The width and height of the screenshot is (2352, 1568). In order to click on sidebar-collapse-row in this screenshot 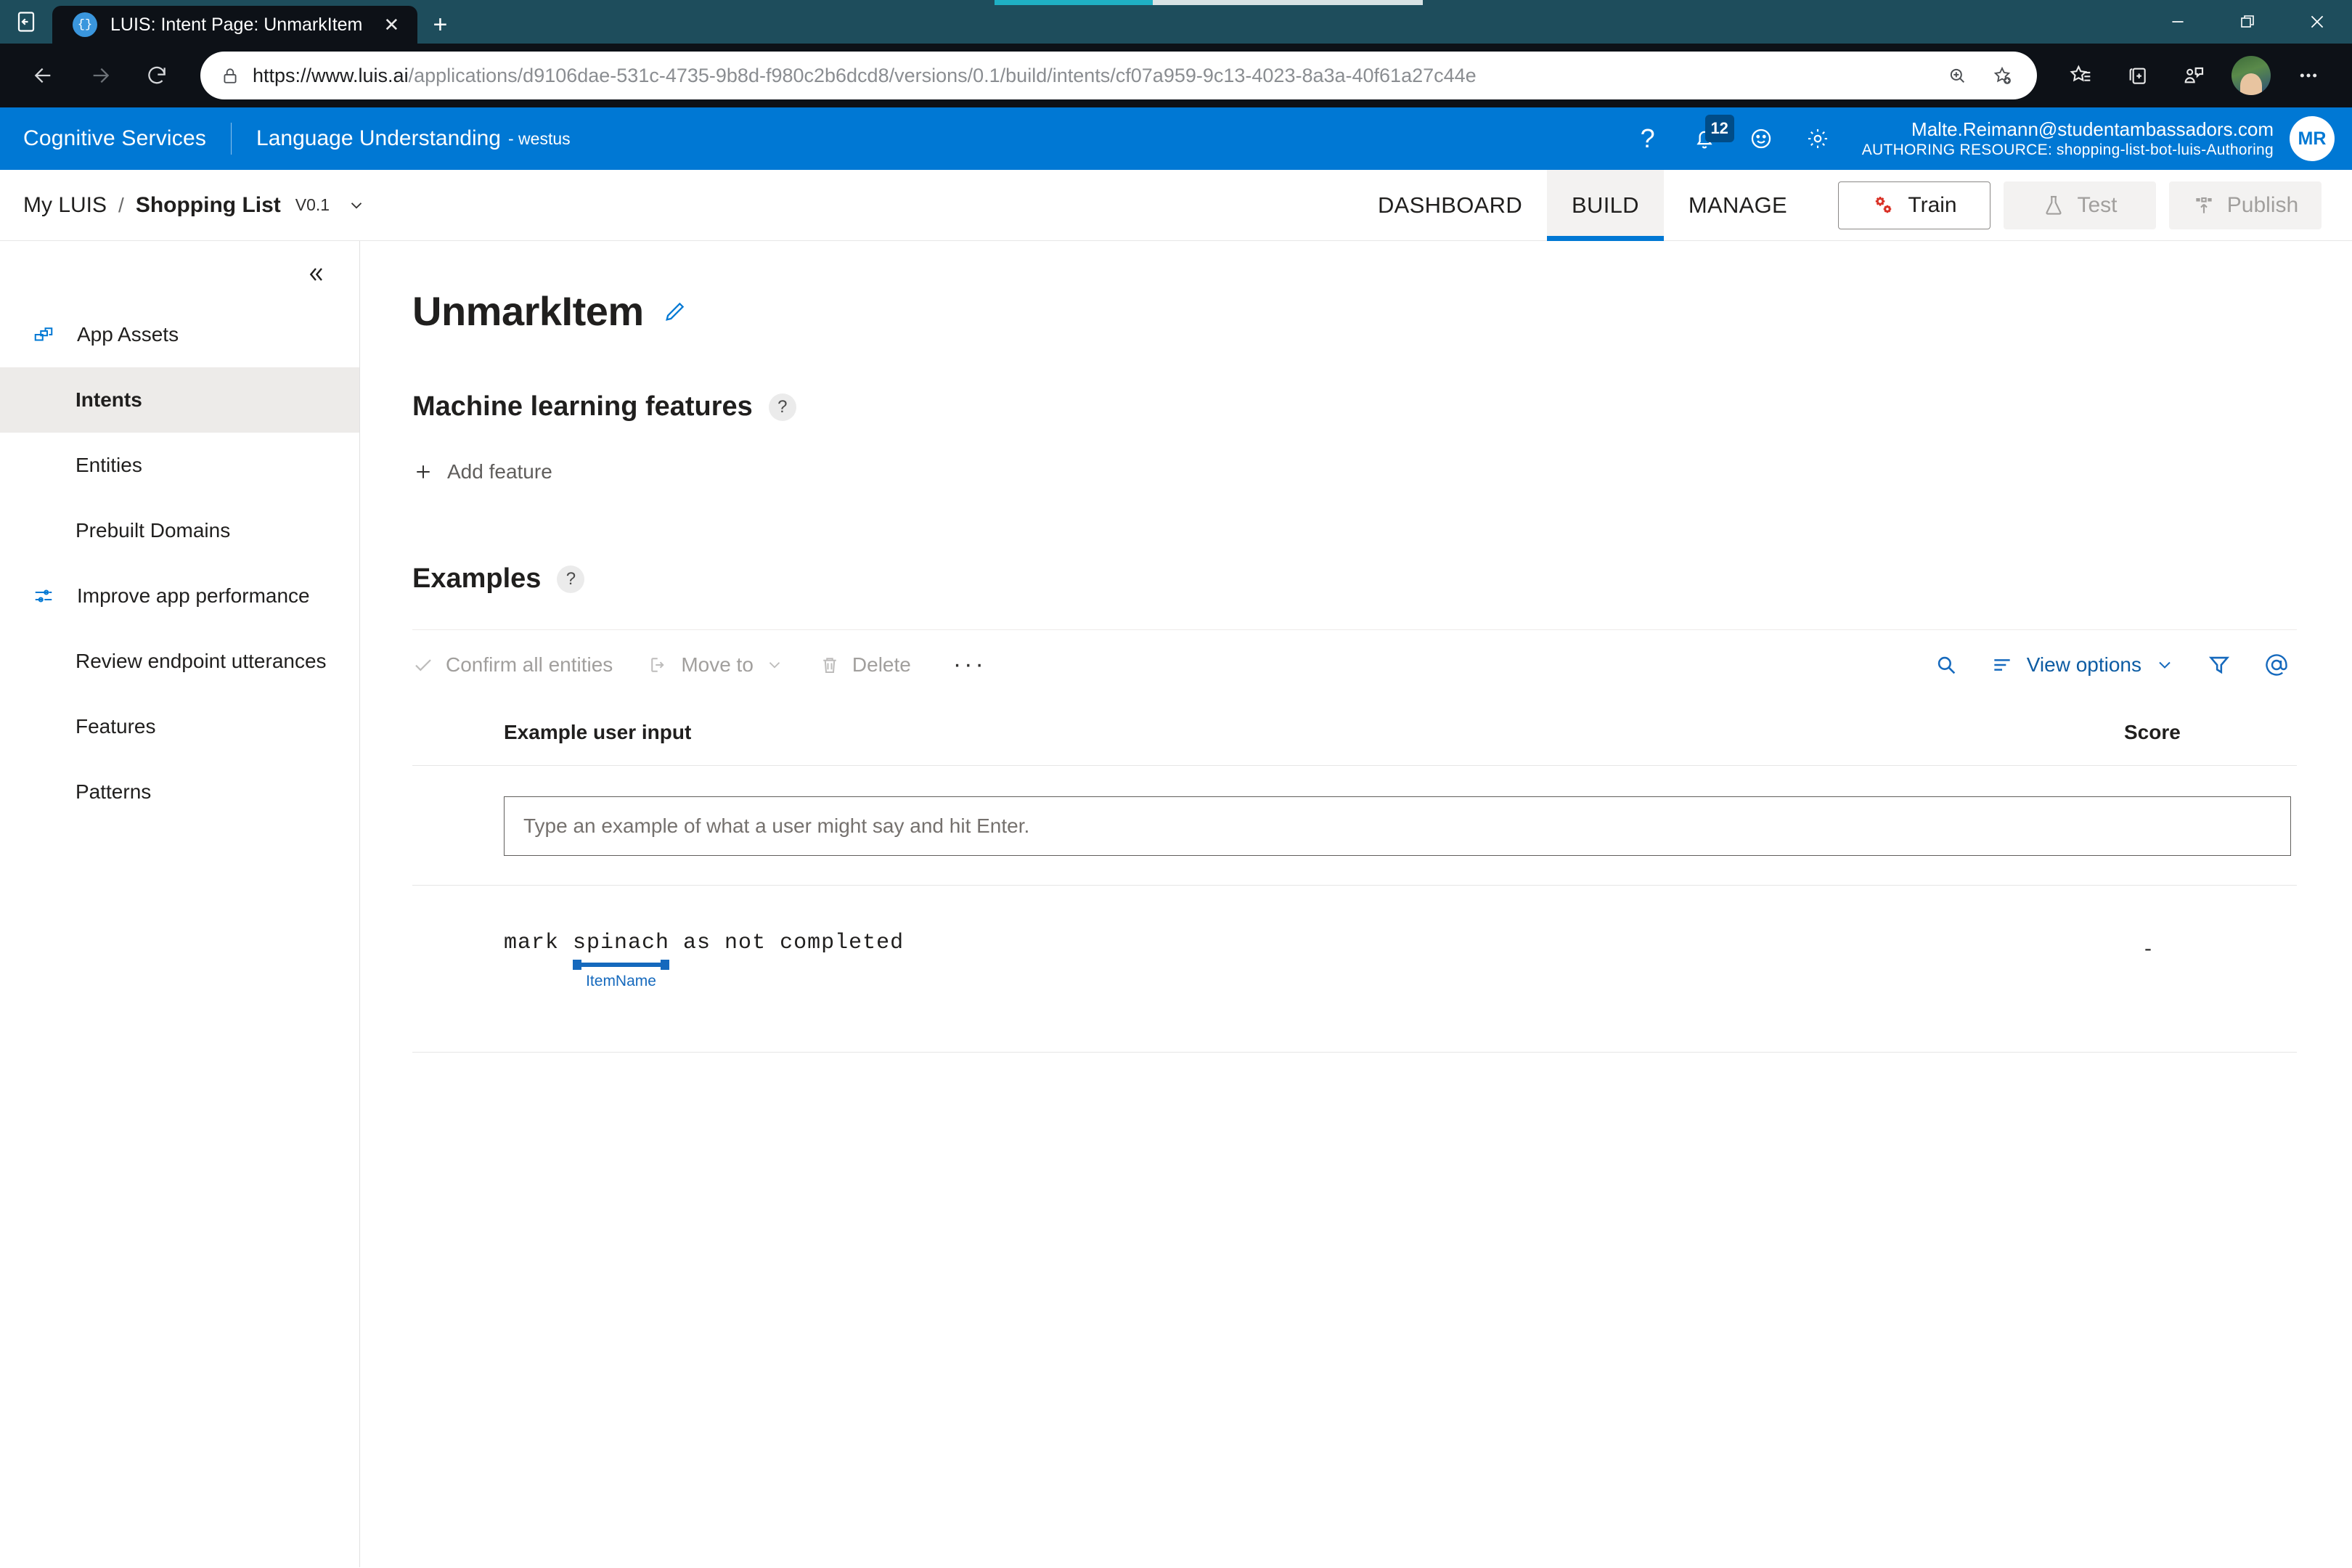, I will do `click(180, 277)`.